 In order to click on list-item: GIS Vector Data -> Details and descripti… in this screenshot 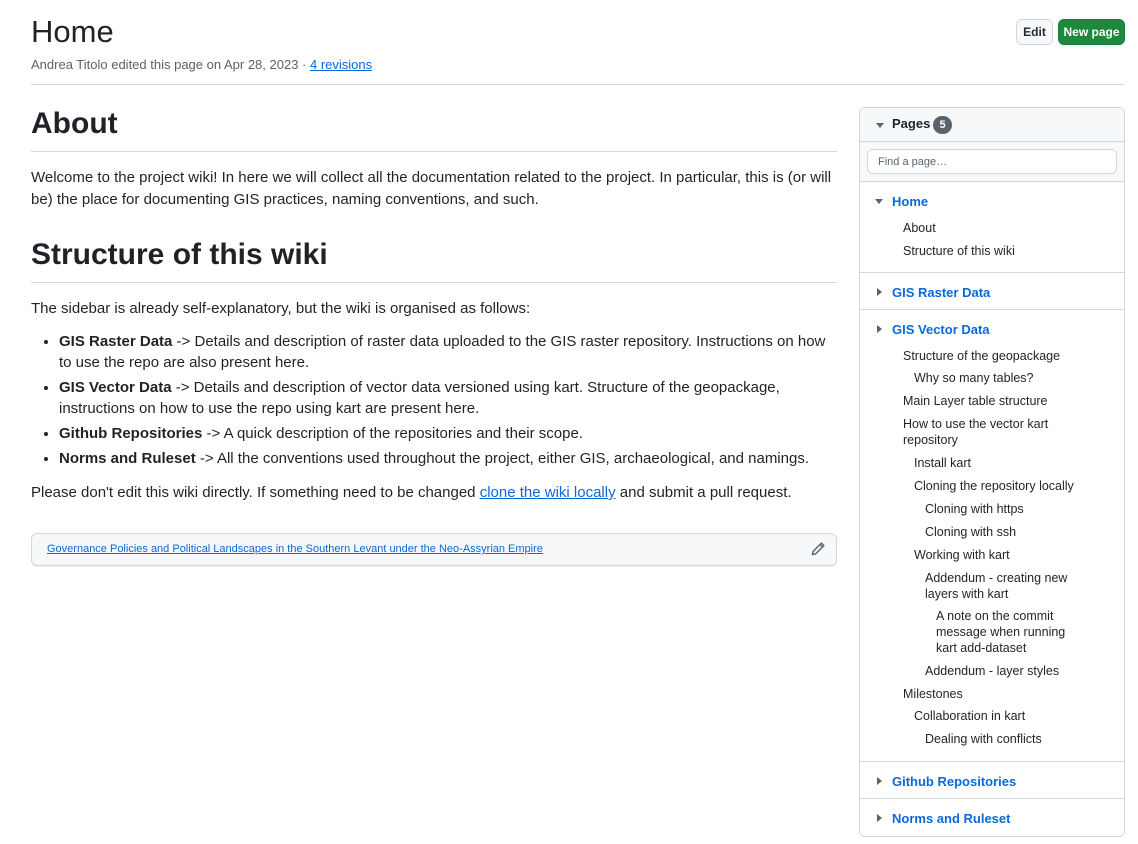, I will do `click(448, 398)`.